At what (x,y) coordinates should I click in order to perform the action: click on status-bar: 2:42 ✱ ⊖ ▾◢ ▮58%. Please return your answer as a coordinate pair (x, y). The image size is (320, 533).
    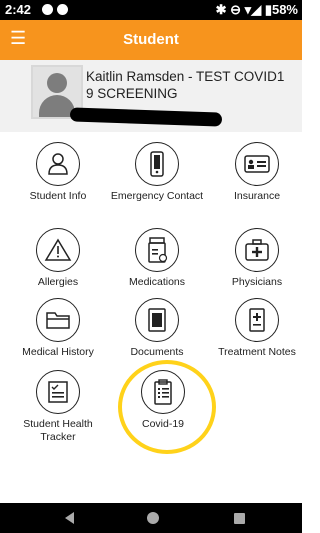
    Looking at the image, I should click on (151, 10).